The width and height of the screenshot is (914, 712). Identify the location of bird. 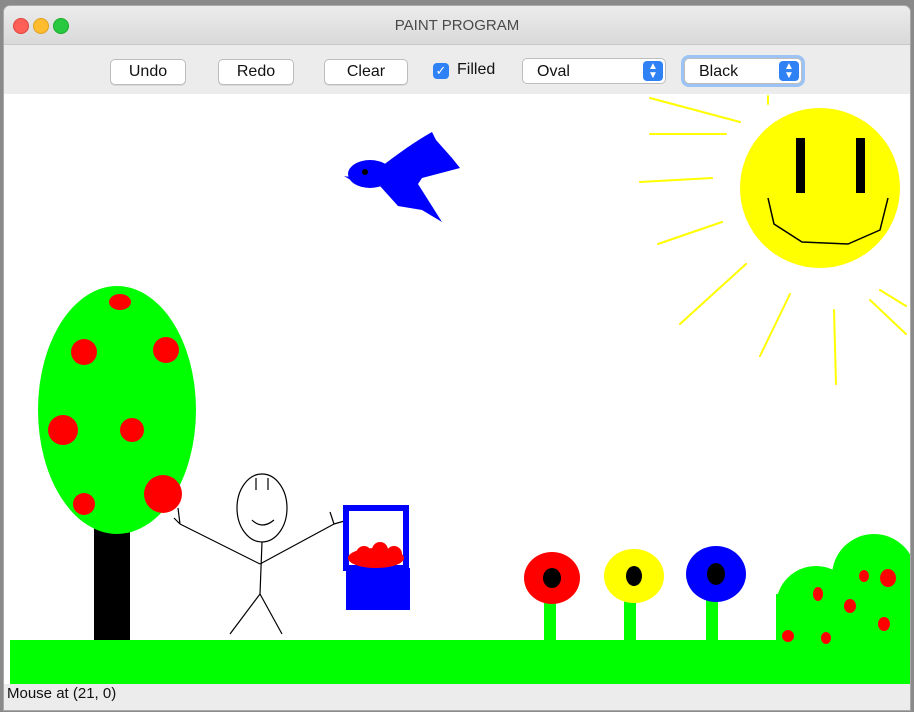
(402, 177).